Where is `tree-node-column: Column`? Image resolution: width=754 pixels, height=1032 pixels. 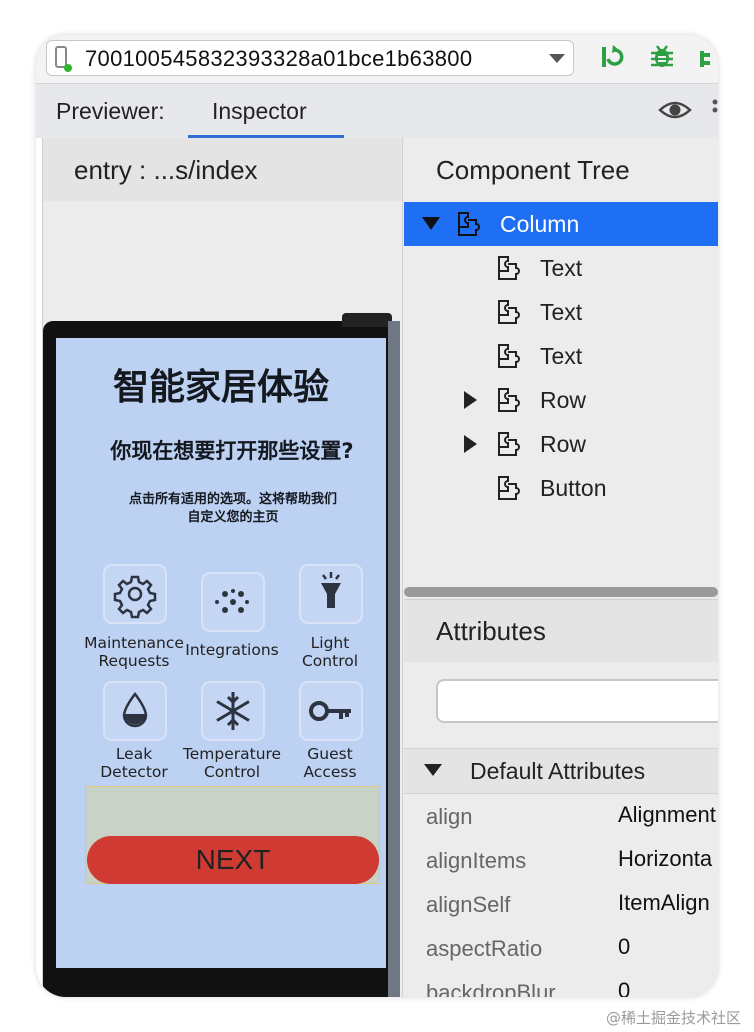 tree-node-column: Column is located at coordinates (561, 224).